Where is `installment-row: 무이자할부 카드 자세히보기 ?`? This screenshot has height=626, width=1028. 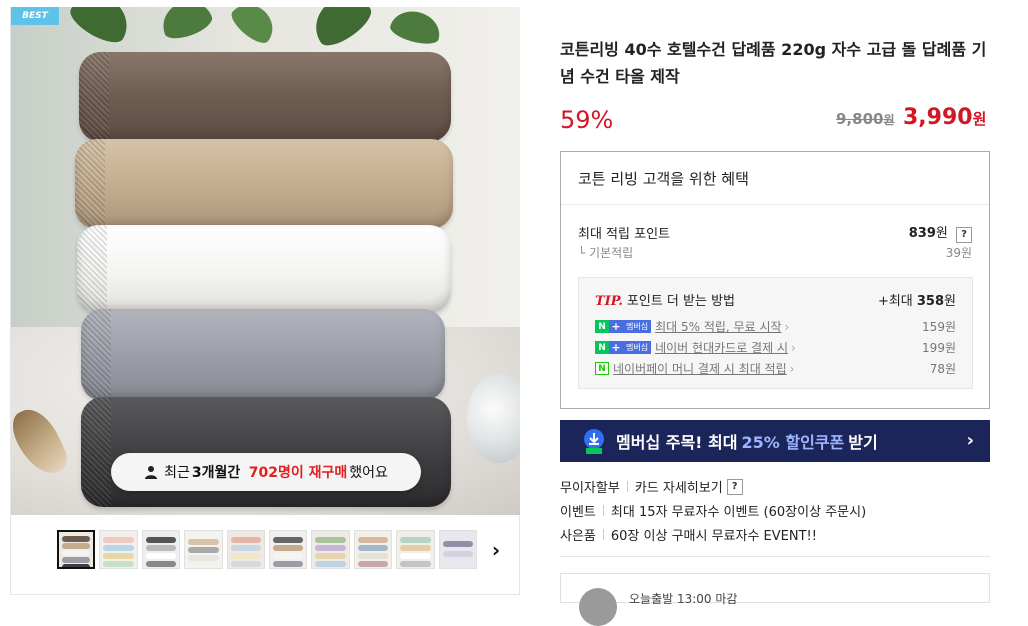
installment-row: 무이자할부 카드 자세히보기 ? is located at coordinates (651, 486).